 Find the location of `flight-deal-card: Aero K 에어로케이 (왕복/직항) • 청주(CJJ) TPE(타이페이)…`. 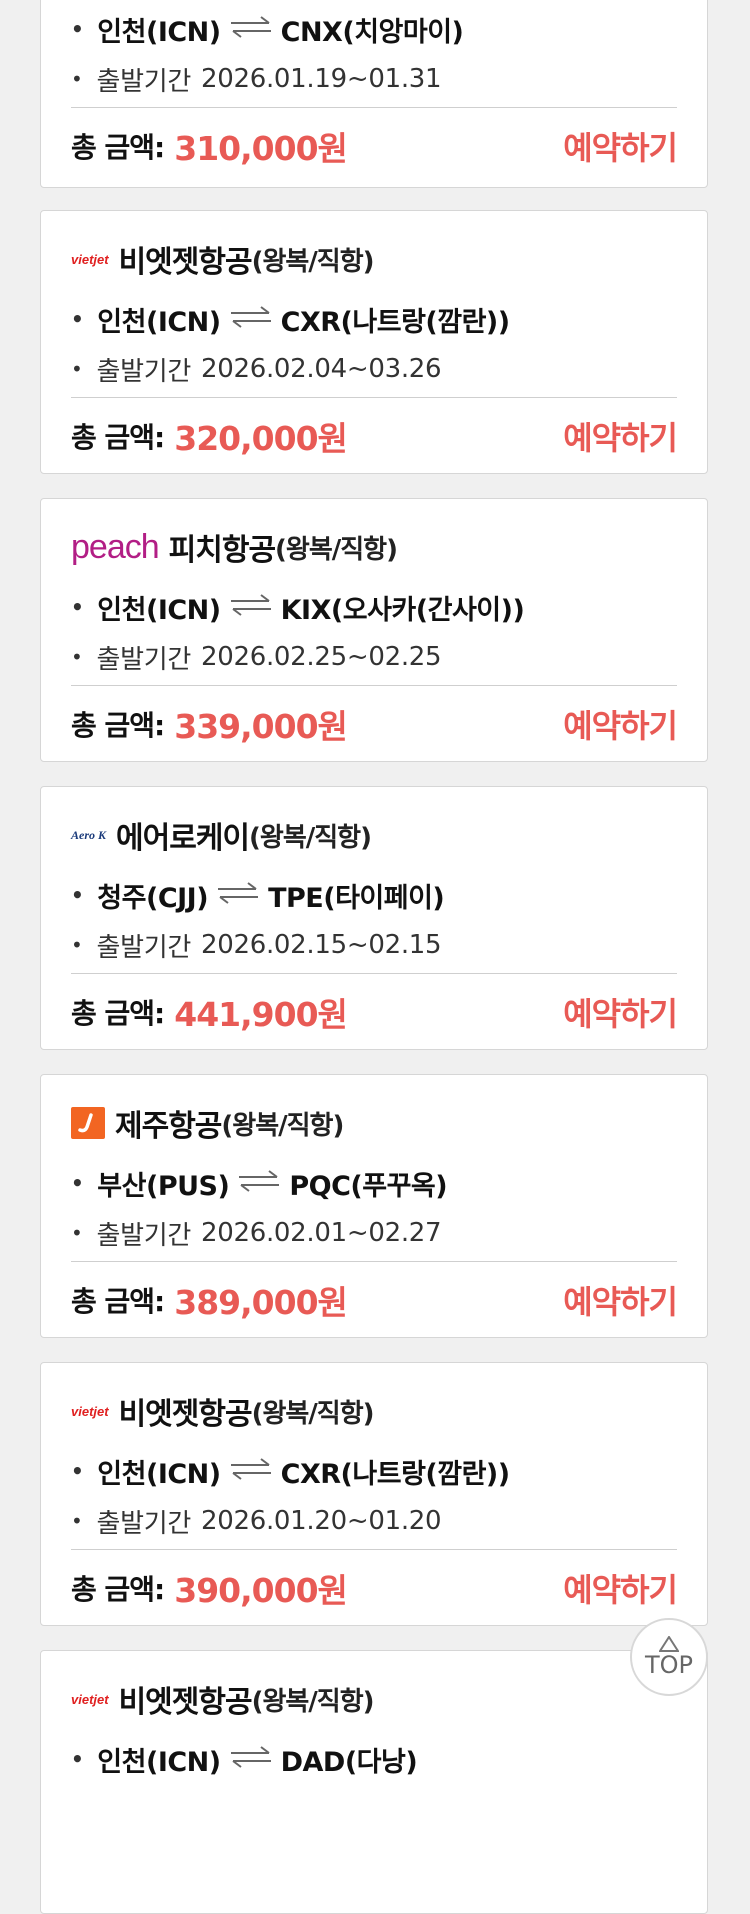

flight-deal-card: Aero K 에어로케이 (왕복/직항) • 청주(CJJ) TPE(타이페이)… is located at coordinates (374, 918).